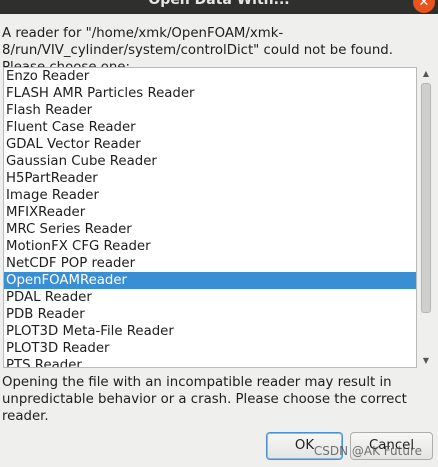  Describe the element at coordinates (210, 362) in the screenshot. I see `list-item: PTS Reader` at that location.